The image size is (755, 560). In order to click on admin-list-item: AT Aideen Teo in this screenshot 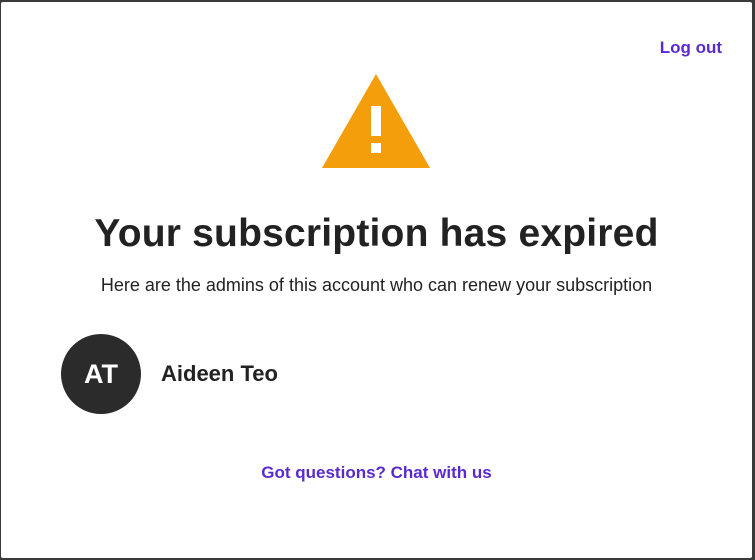, I will do `click(169, 374)`.